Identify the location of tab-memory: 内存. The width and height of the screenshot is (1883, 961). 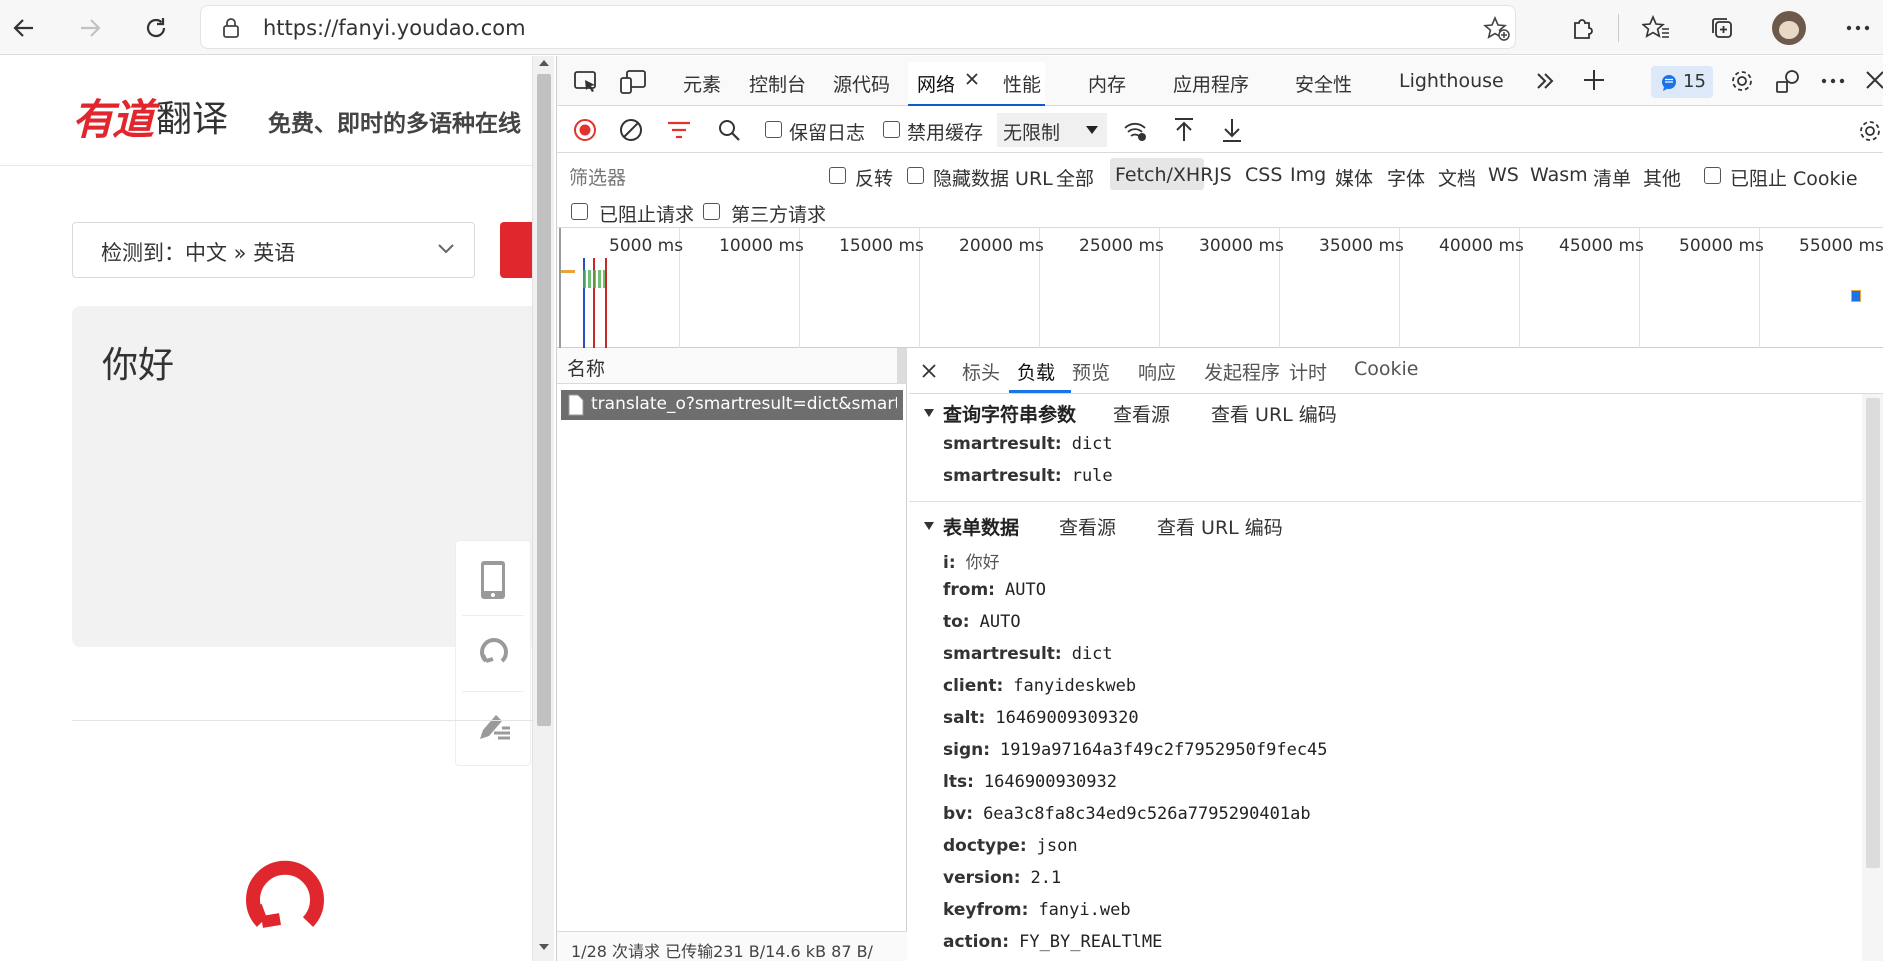
(1107, 83).